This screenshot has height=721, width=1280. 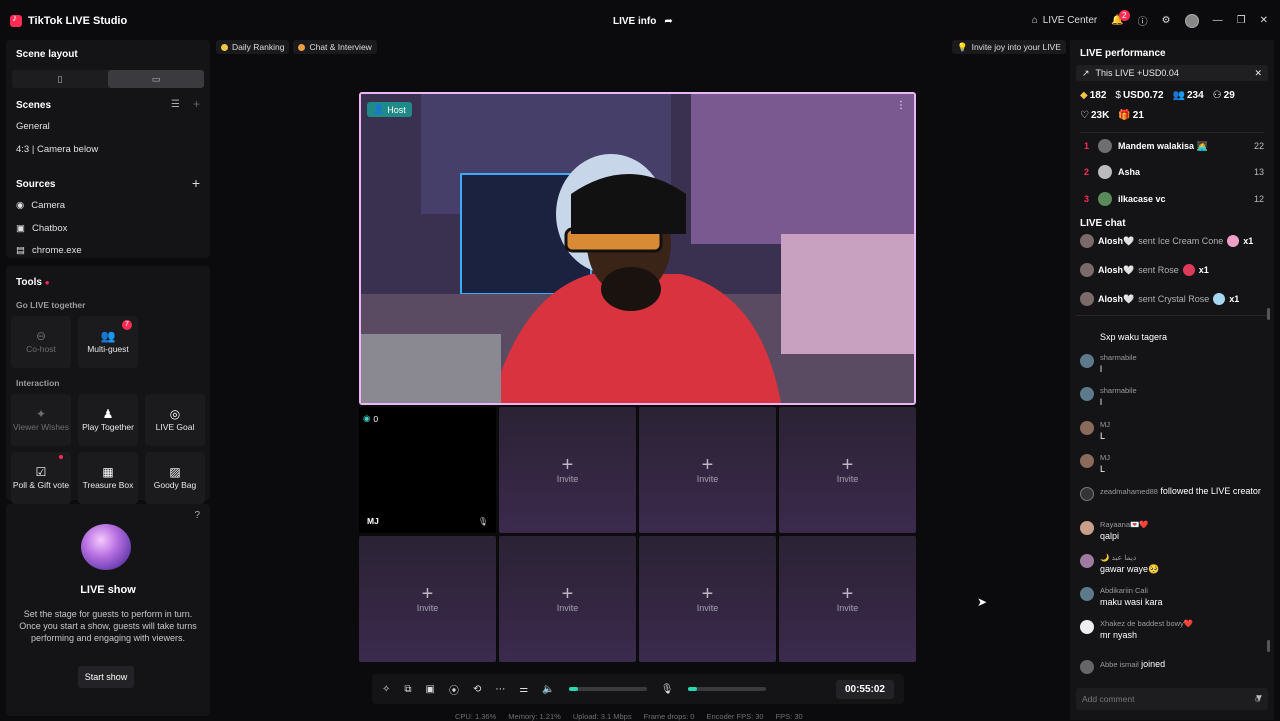 I want to click on plus-icon: +, so click(x=707, y=465).